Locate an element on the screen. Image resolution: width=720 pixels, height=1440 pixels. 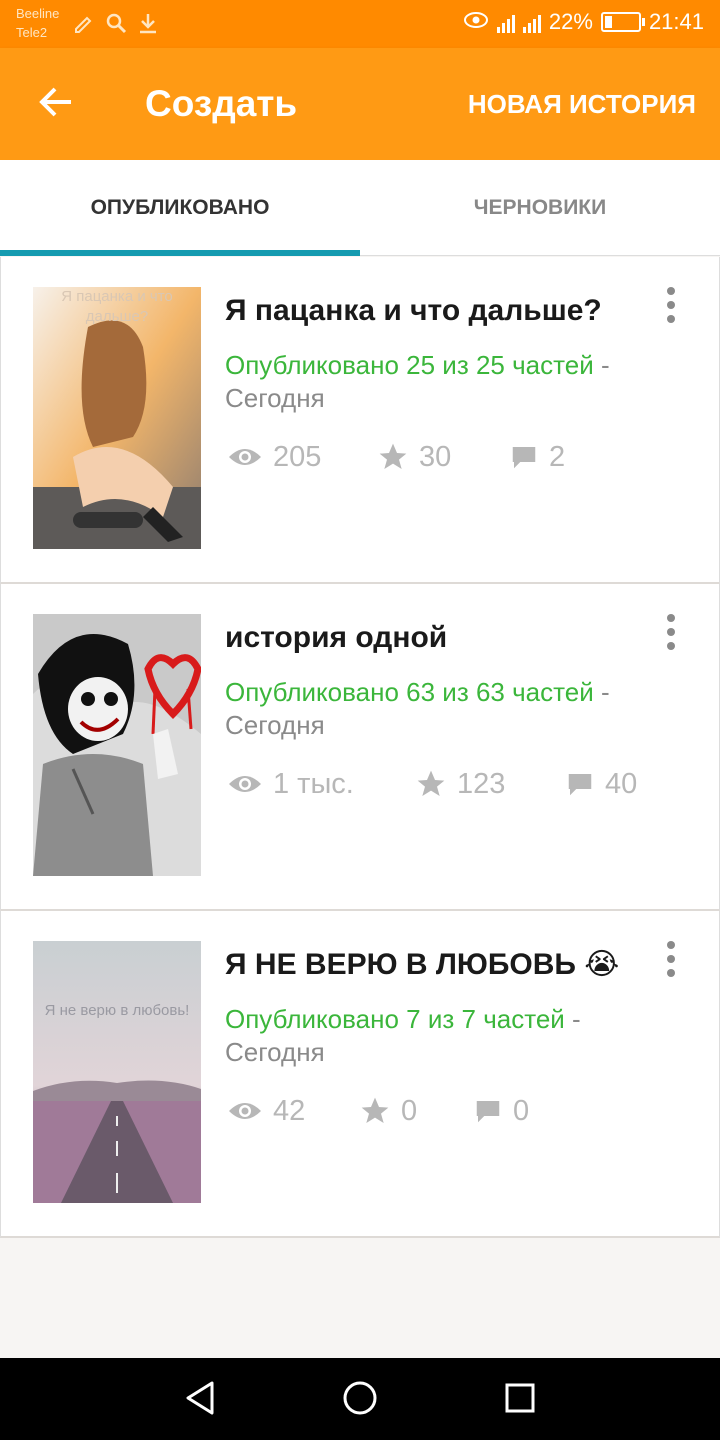
comments-stat: 40 is located at coordinates (601, 784).